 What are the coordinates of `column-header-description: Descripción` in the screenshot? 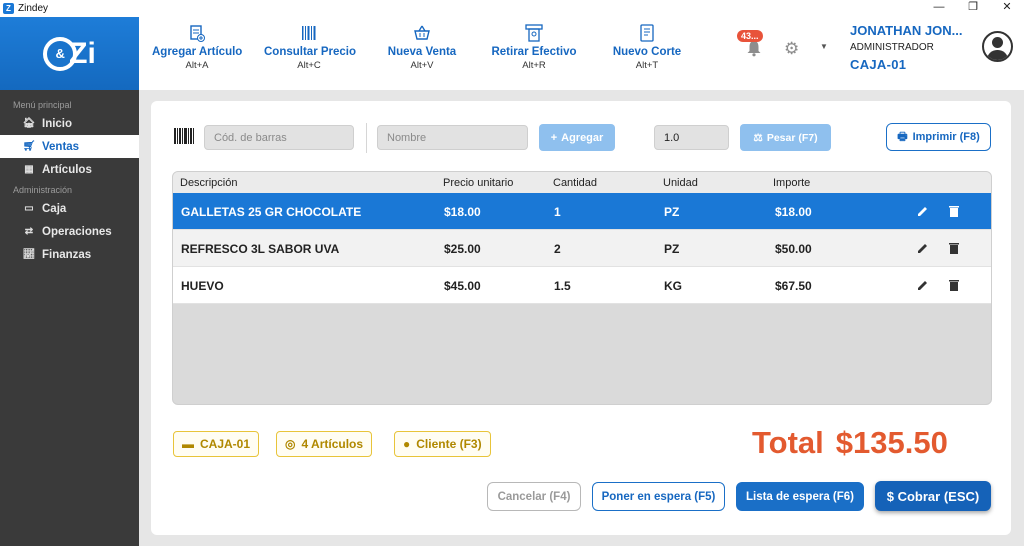 It's located at (209, 183).